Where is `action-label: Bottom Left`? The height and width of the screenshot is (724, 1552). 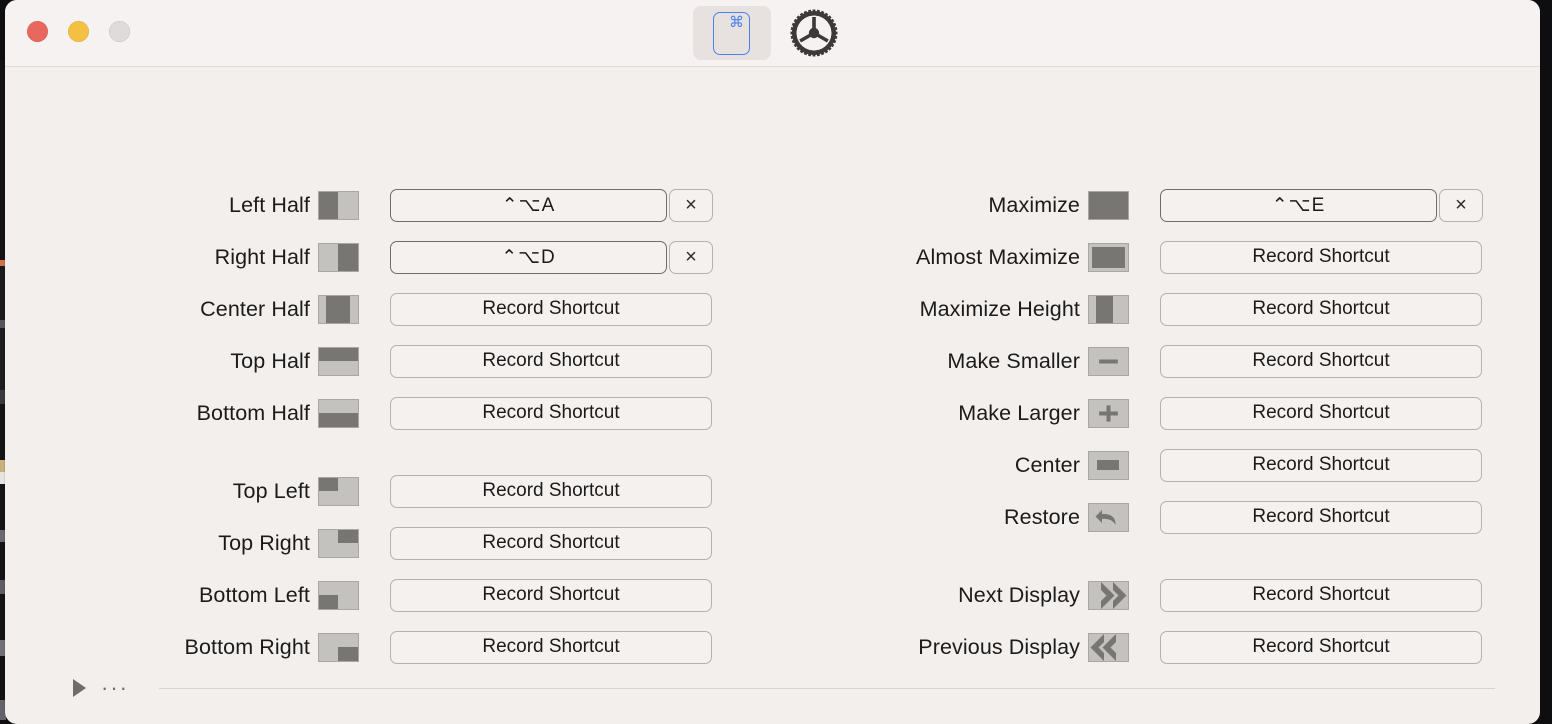 action-label: Bottom Left is located at coordinates (254, 594).